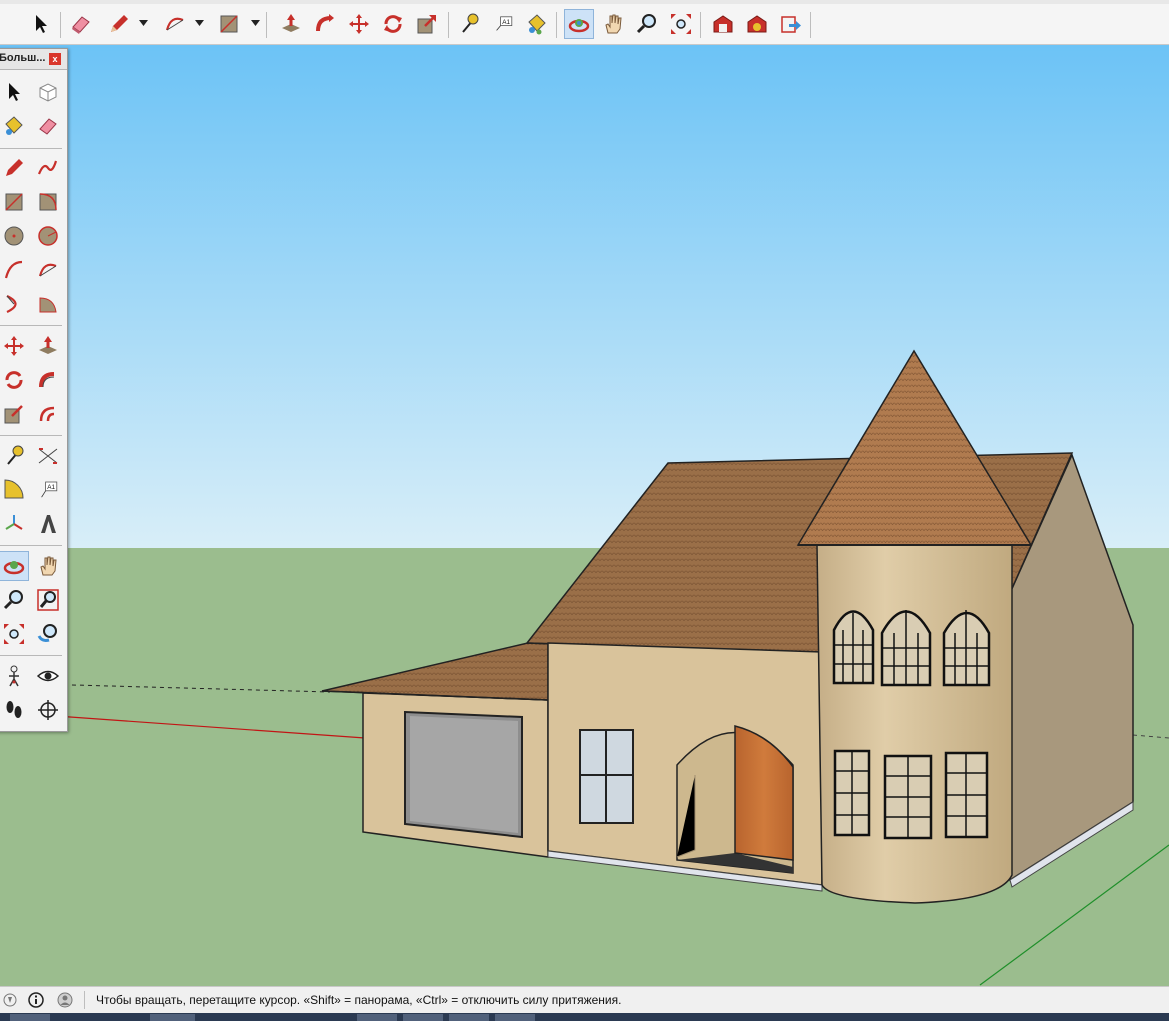 The height and width of the screenshot is (1021, 1169). What do you see at coordinates (175, 24) in the screenshot?
I see `arc-tool-button` at bounding box center [175, 24].